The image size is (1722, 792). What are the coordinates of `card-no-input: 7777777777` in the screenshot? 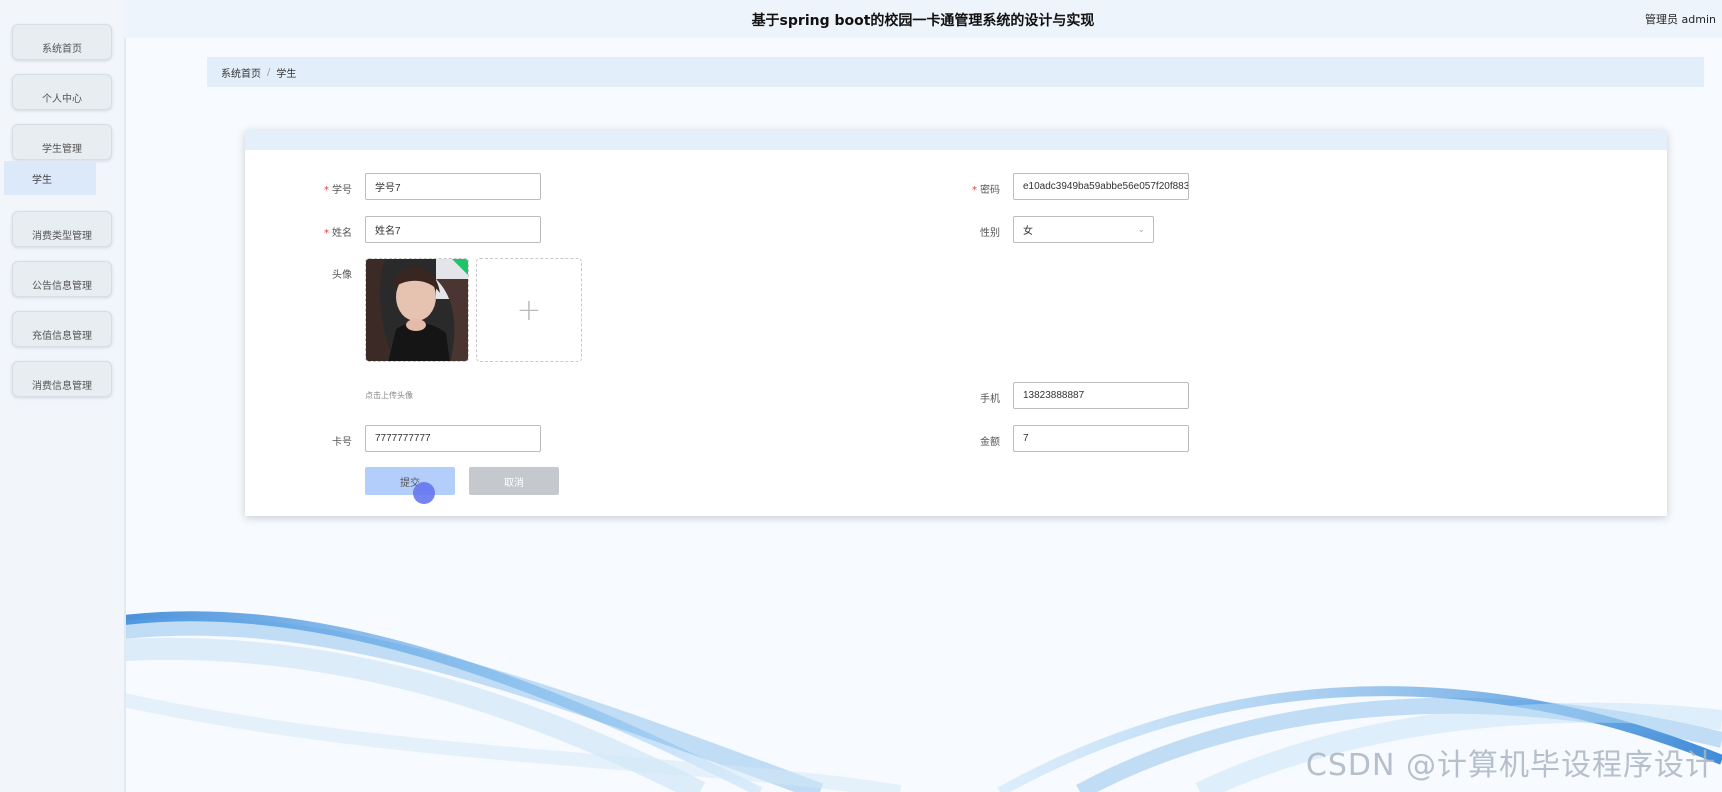 It's located at (453, 438).